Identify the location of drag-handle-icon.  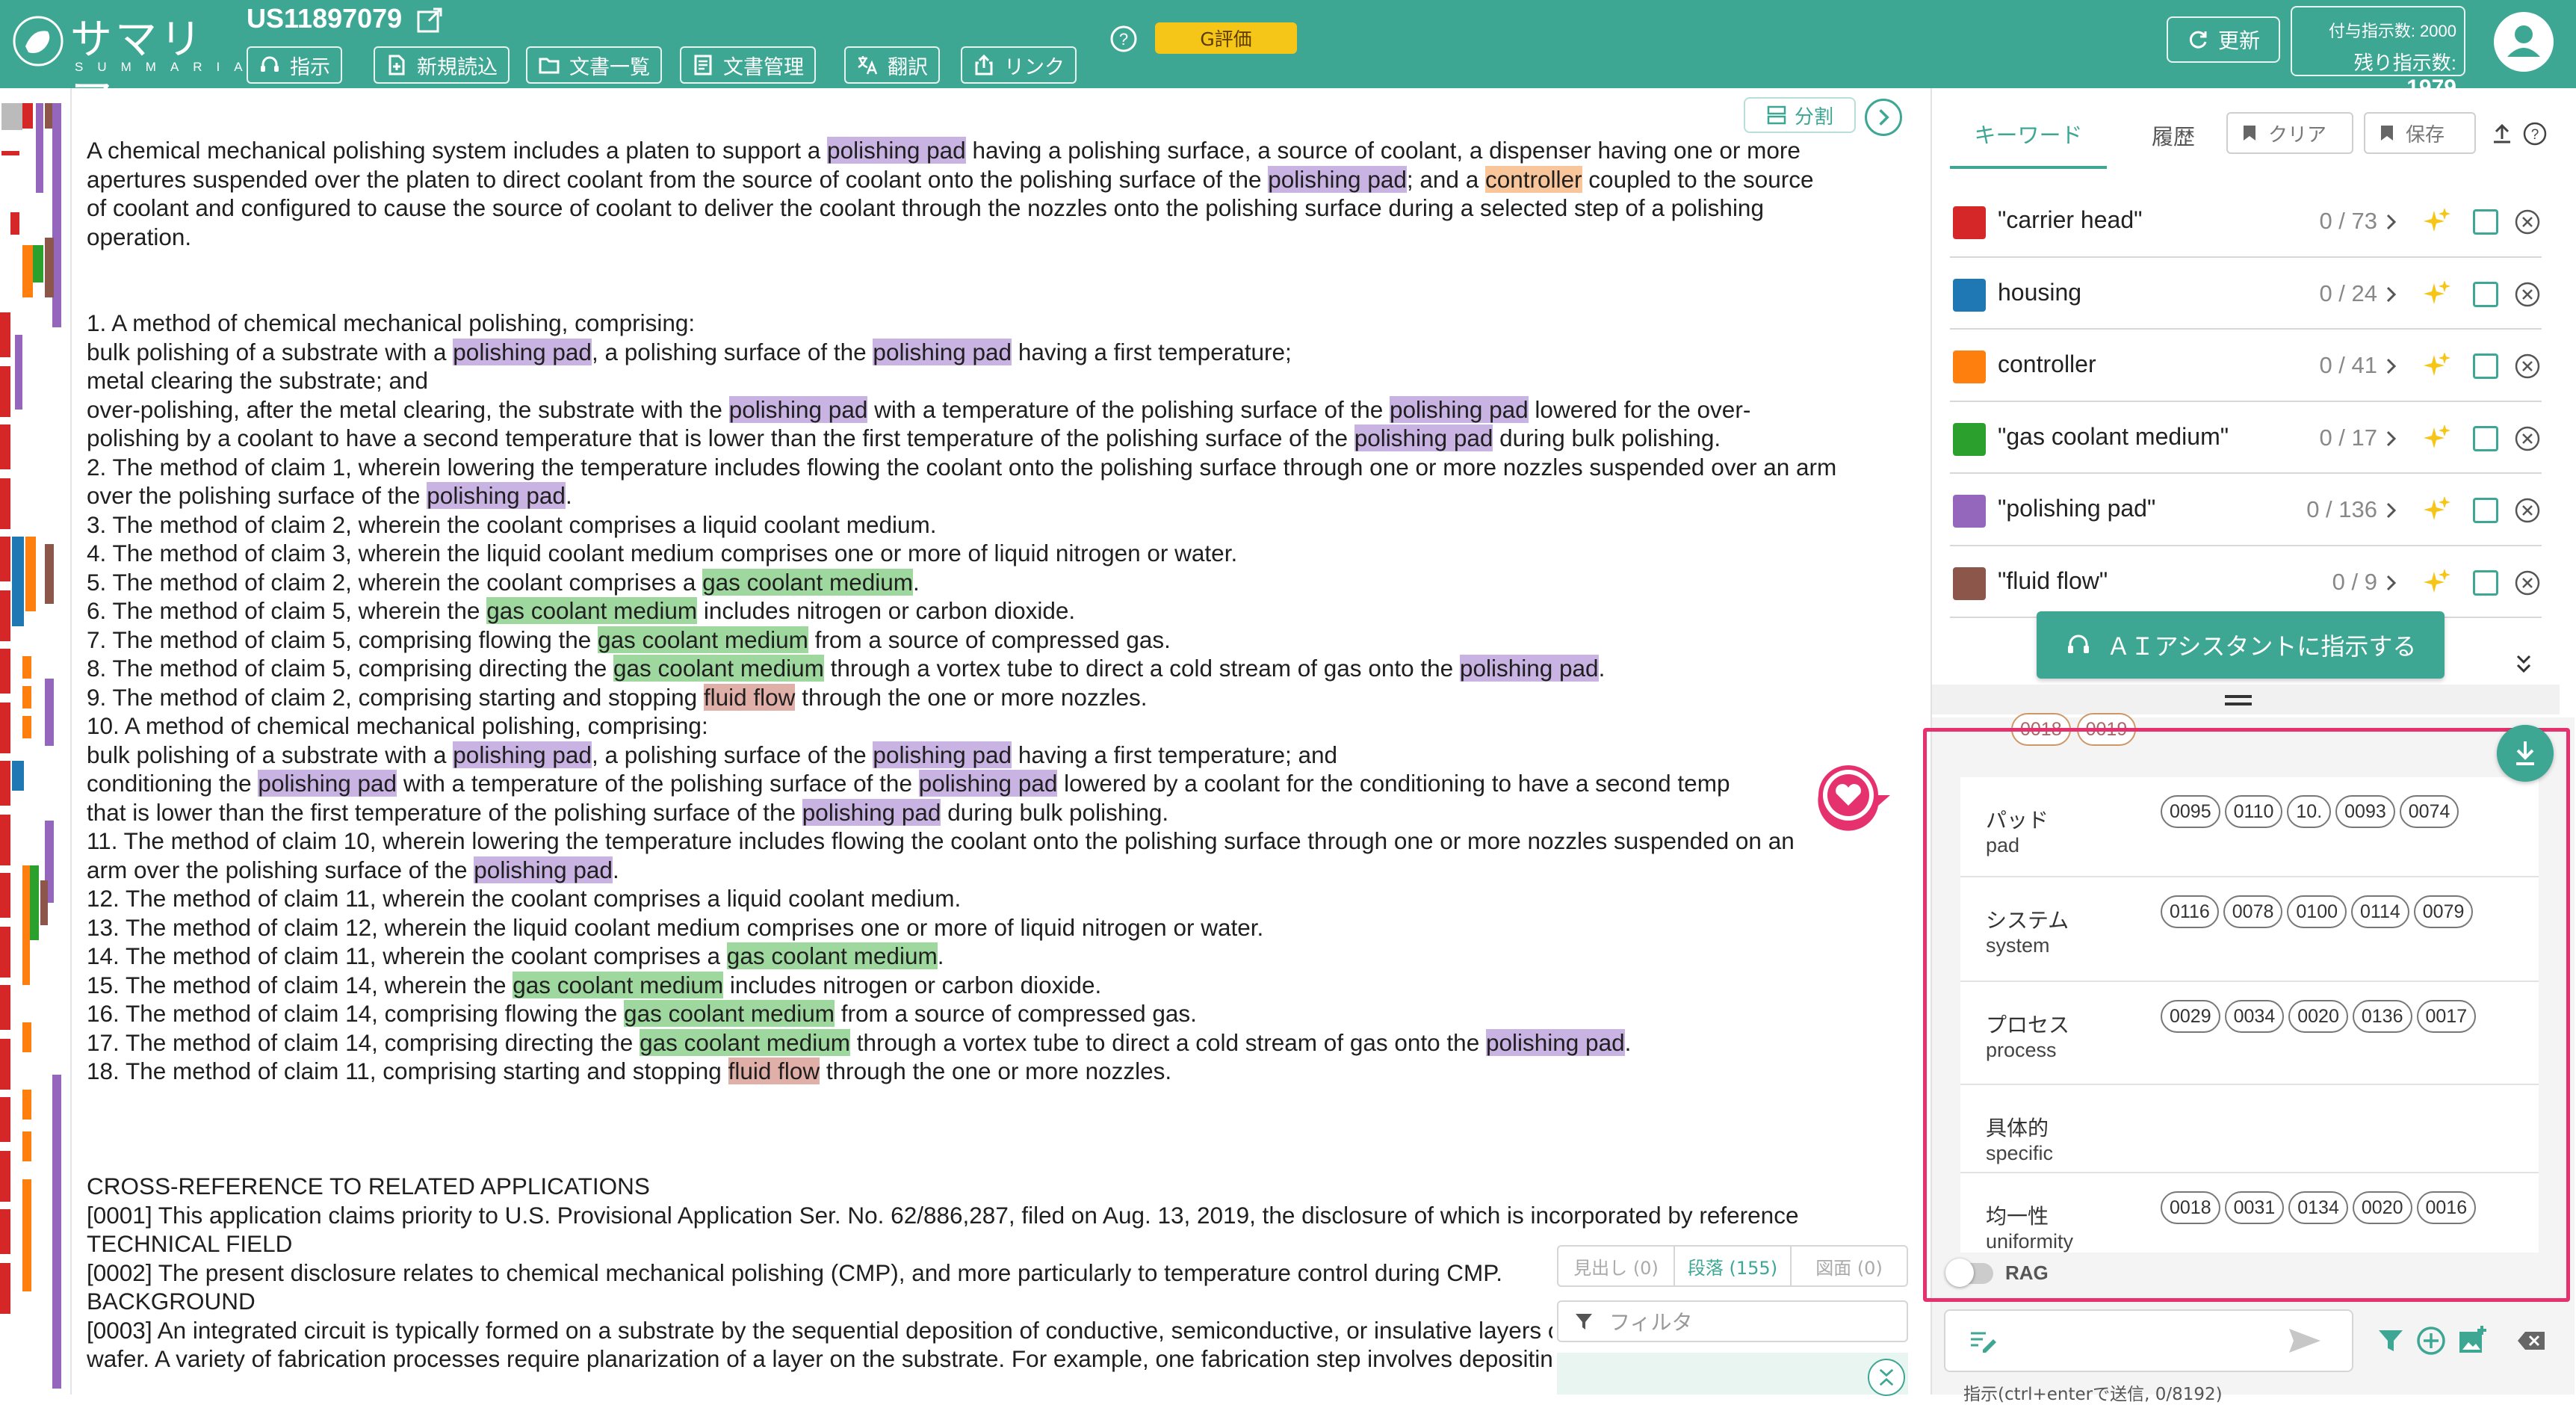
(2238, 700).